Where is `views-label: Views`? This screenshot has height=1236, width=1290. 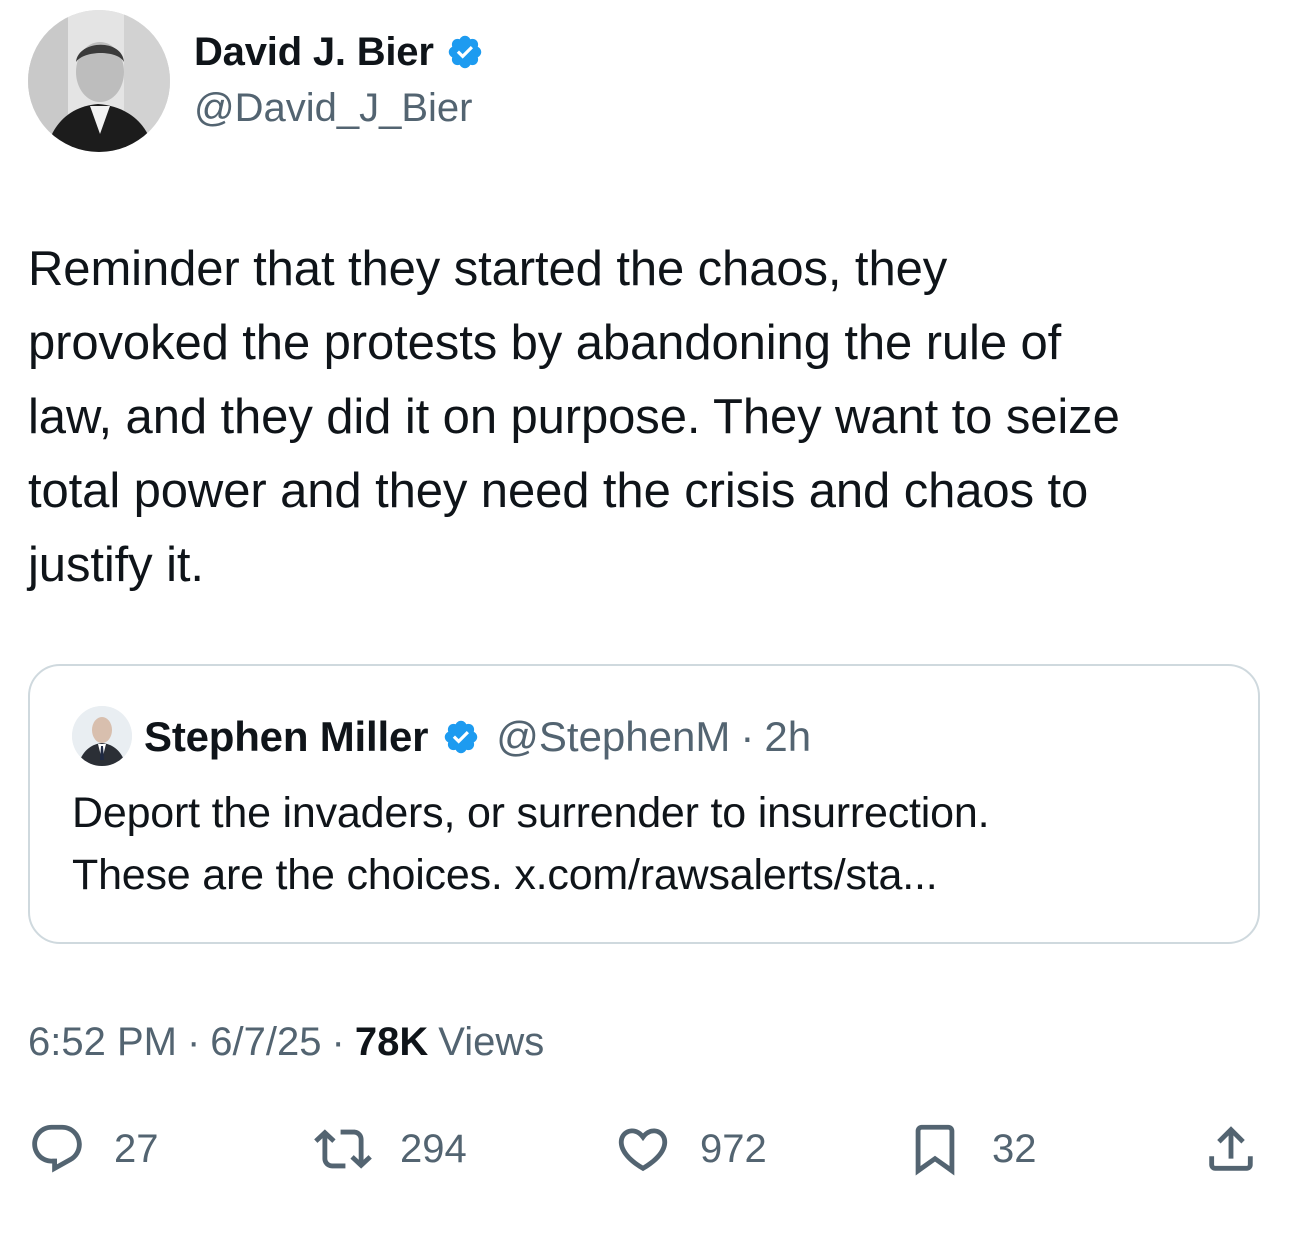 views-label: Views is located at coordinates (491, 1042).